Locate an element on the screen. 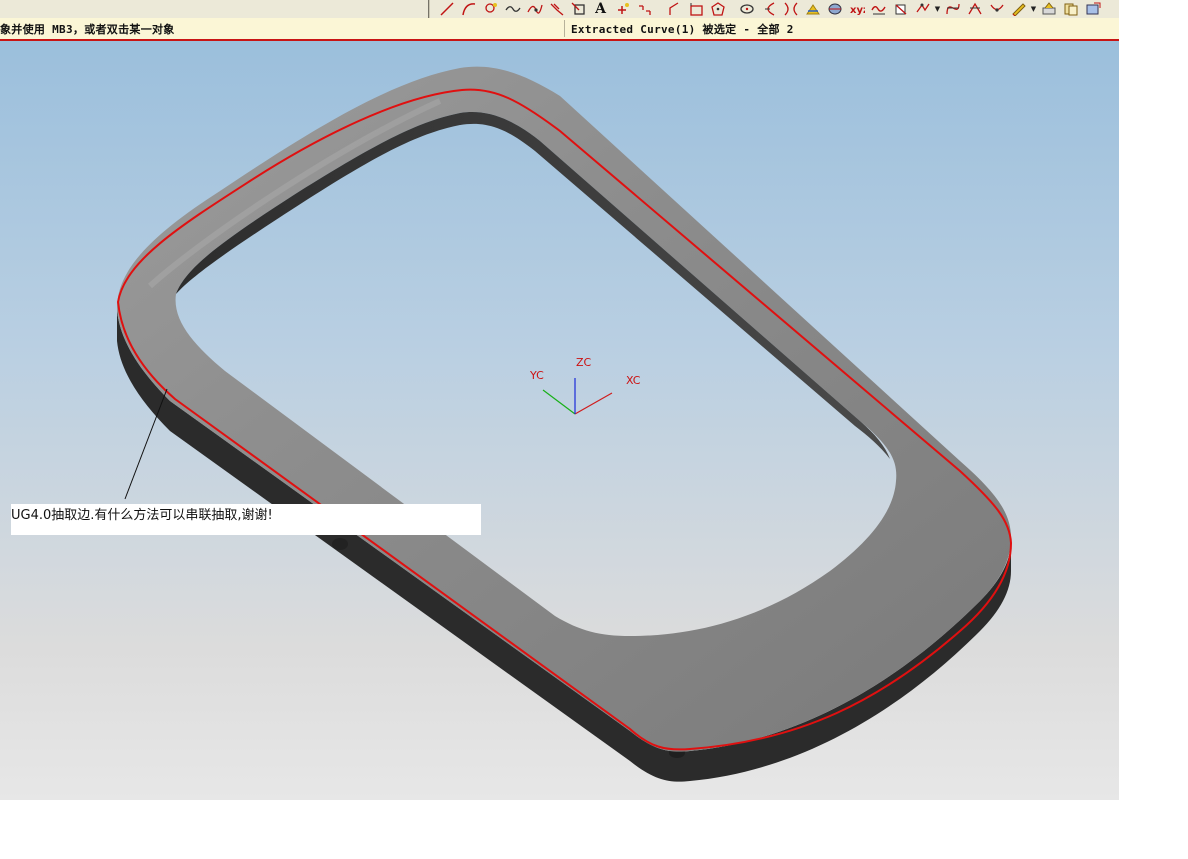 The height and width of the screenshot is (859, 1188). law-curve-icon: xyz is located at coordinates (856, 9).